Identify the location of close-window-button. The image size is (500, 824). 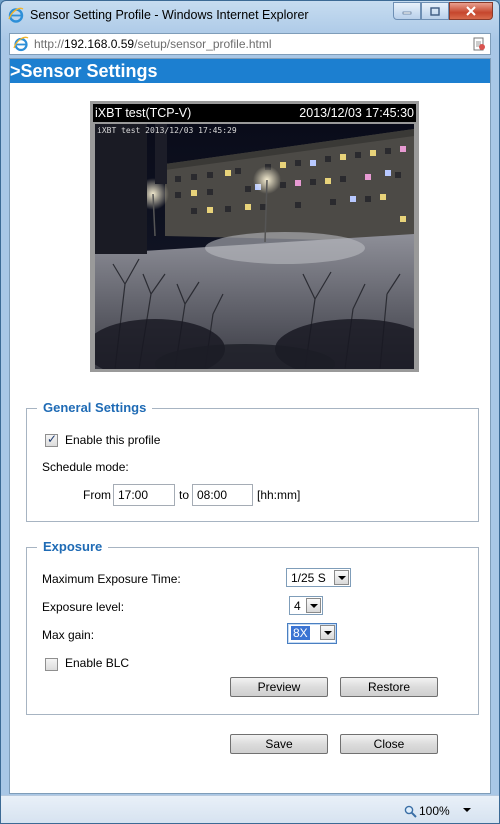
(471, 11).